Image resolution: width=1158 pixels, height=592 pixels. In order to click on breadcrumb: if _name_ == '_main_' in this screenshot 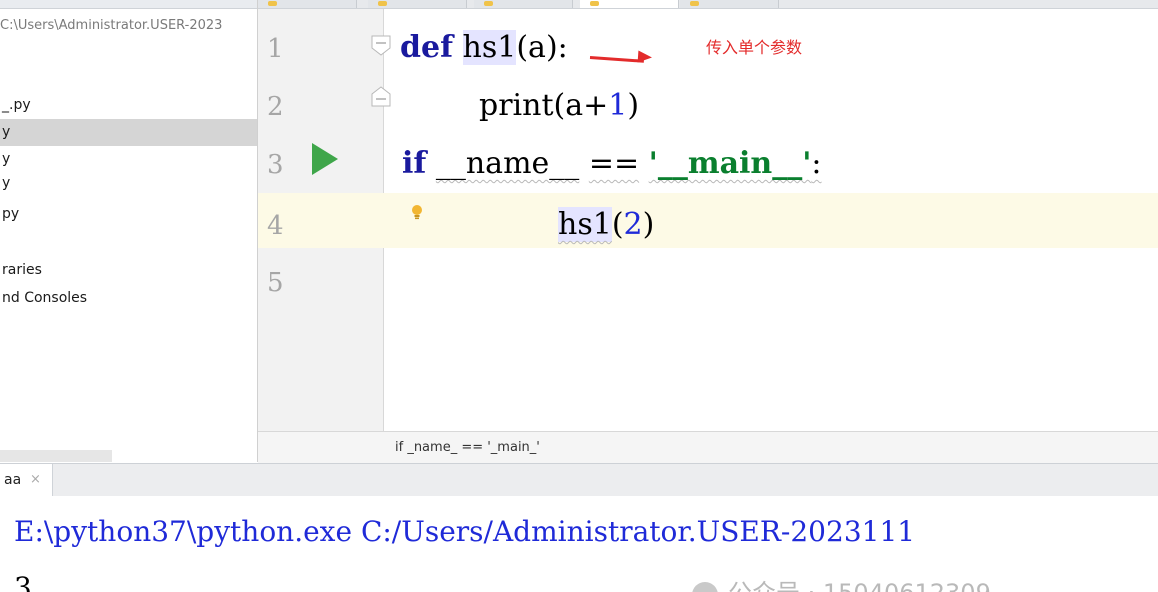, I will do `click(708, 447)`.